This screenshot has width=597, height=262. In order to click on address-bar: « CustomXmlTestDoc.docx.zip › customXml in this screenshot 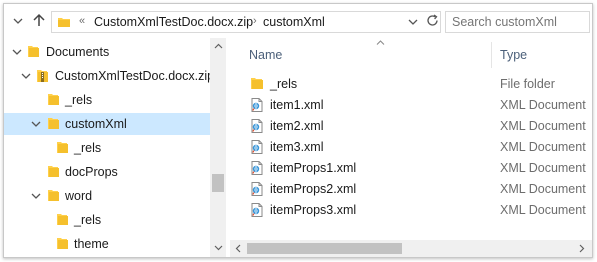, I will do `click(246, 22)`.